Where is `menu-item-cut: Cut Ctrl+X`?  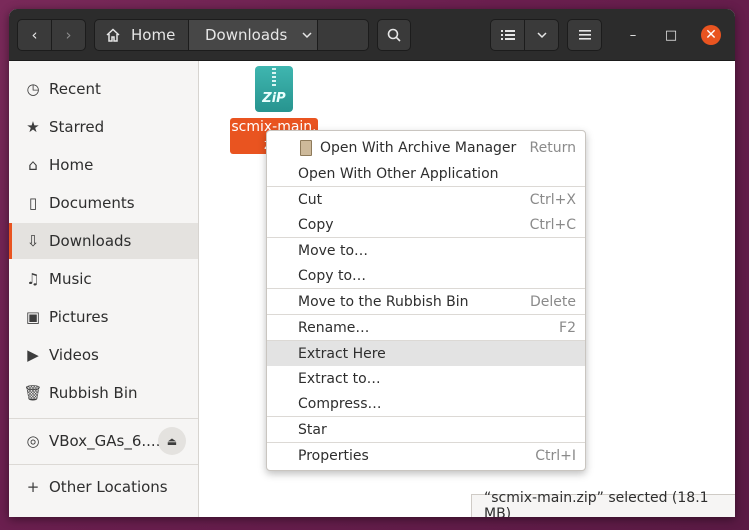
menu-item-cut: Cut Ctrl+X is located at coordinates (426, 199).